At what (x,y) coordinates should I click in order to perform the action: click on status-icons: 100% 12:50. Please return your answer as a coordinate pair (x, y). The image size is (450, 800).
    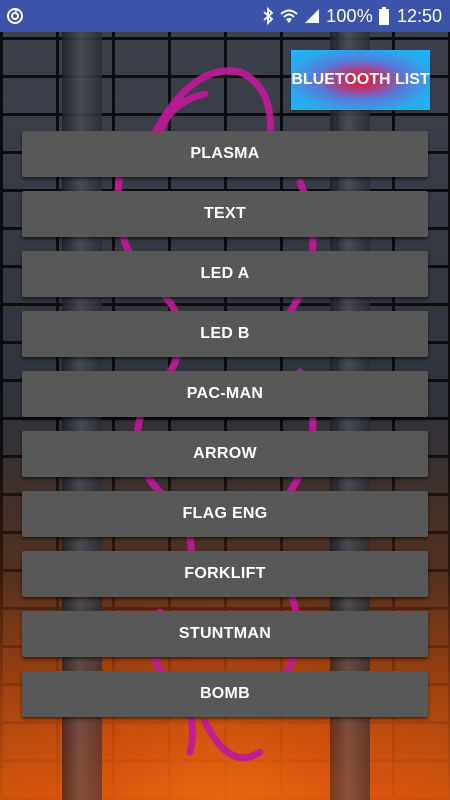
    Looking at the image, I should click on (352, 16).